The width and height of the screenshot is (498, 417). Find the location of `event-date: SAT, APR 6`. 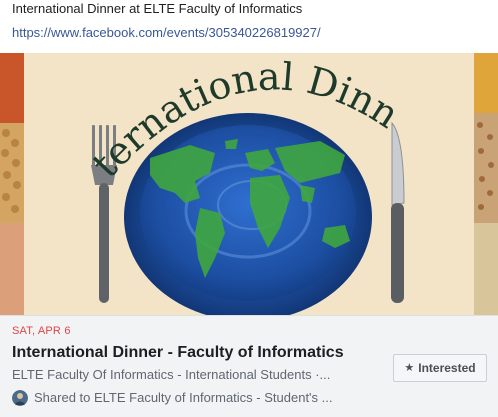

event-date: SAT, APR 6 is located at coordinates (41, 331).